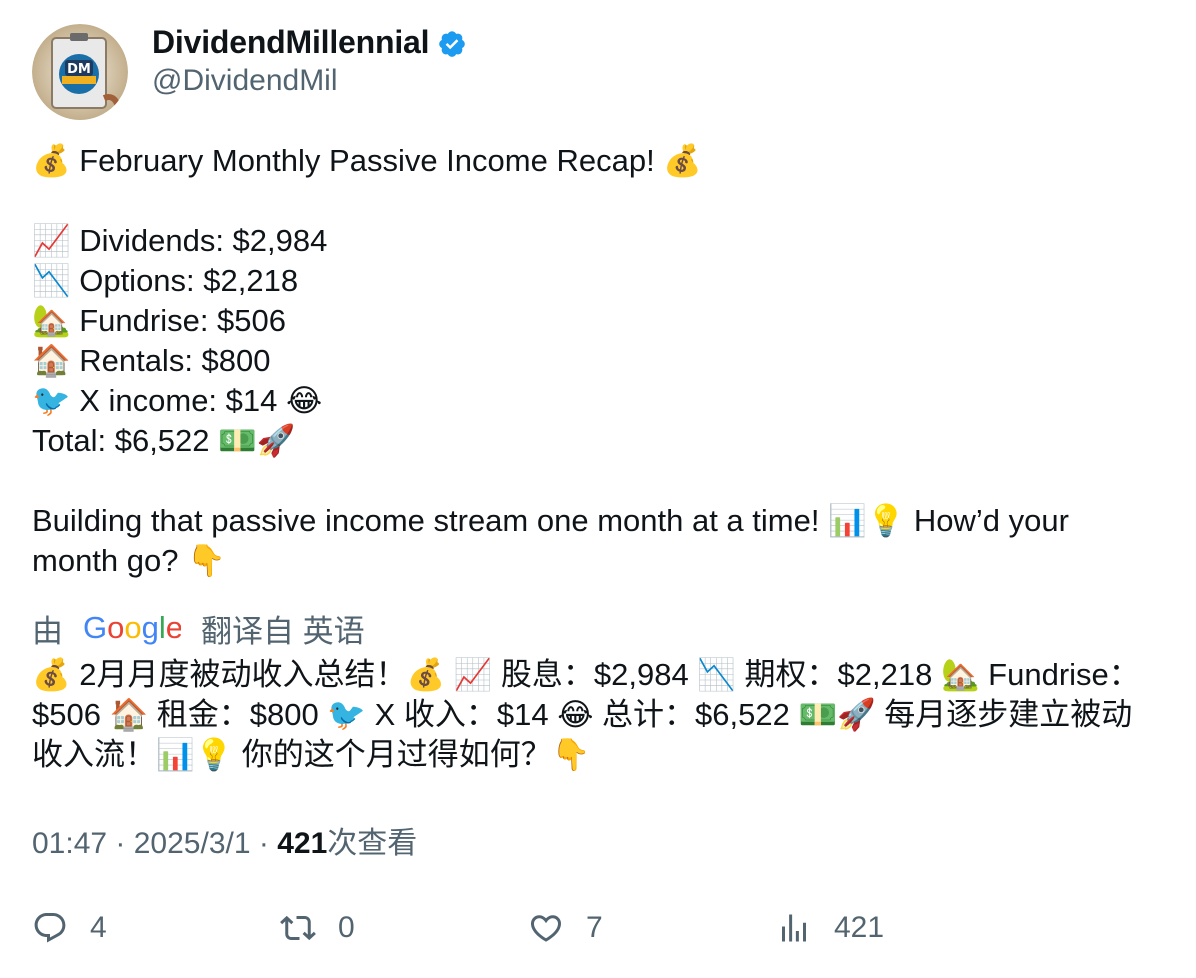  What do you see at coordinates (346, 927) in the screenshot?
I see `repost-count: 0` at bounding box center [346, 927].